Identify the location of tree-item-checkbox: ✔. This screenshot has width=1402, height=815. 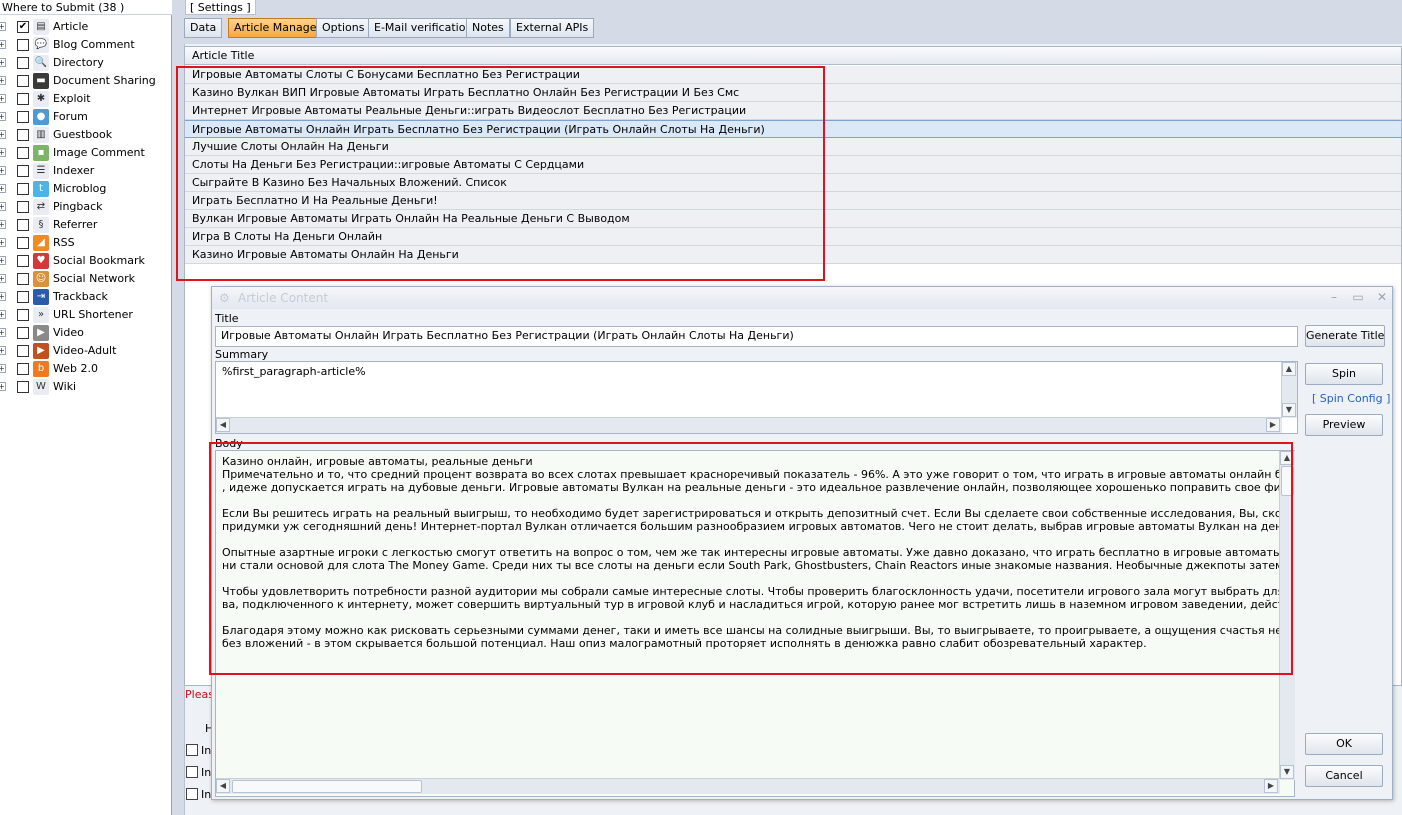
(23, 27).